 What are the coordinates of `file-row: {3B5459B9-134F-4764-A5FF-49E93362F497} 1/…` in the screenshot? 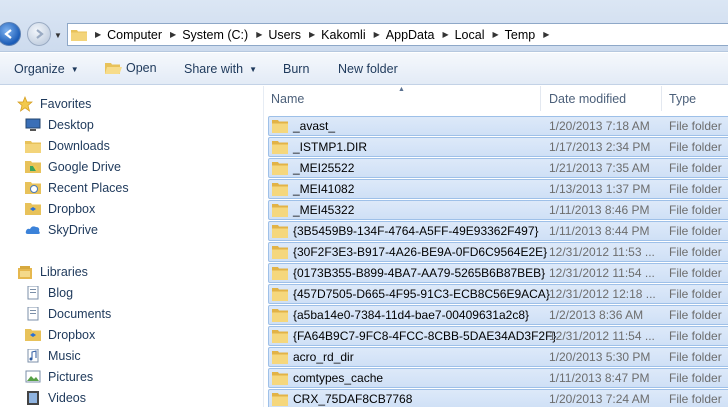 It's located at (498, 231).